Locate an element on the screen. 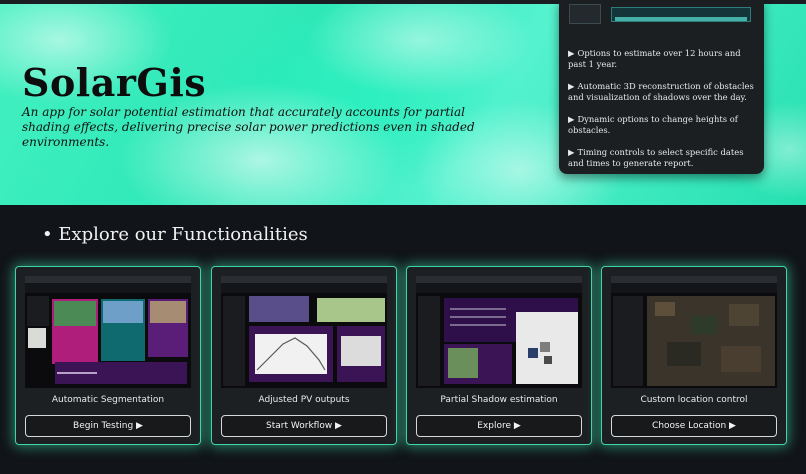  explore-button: Explore ▶ is located at coordinates (499, 426).